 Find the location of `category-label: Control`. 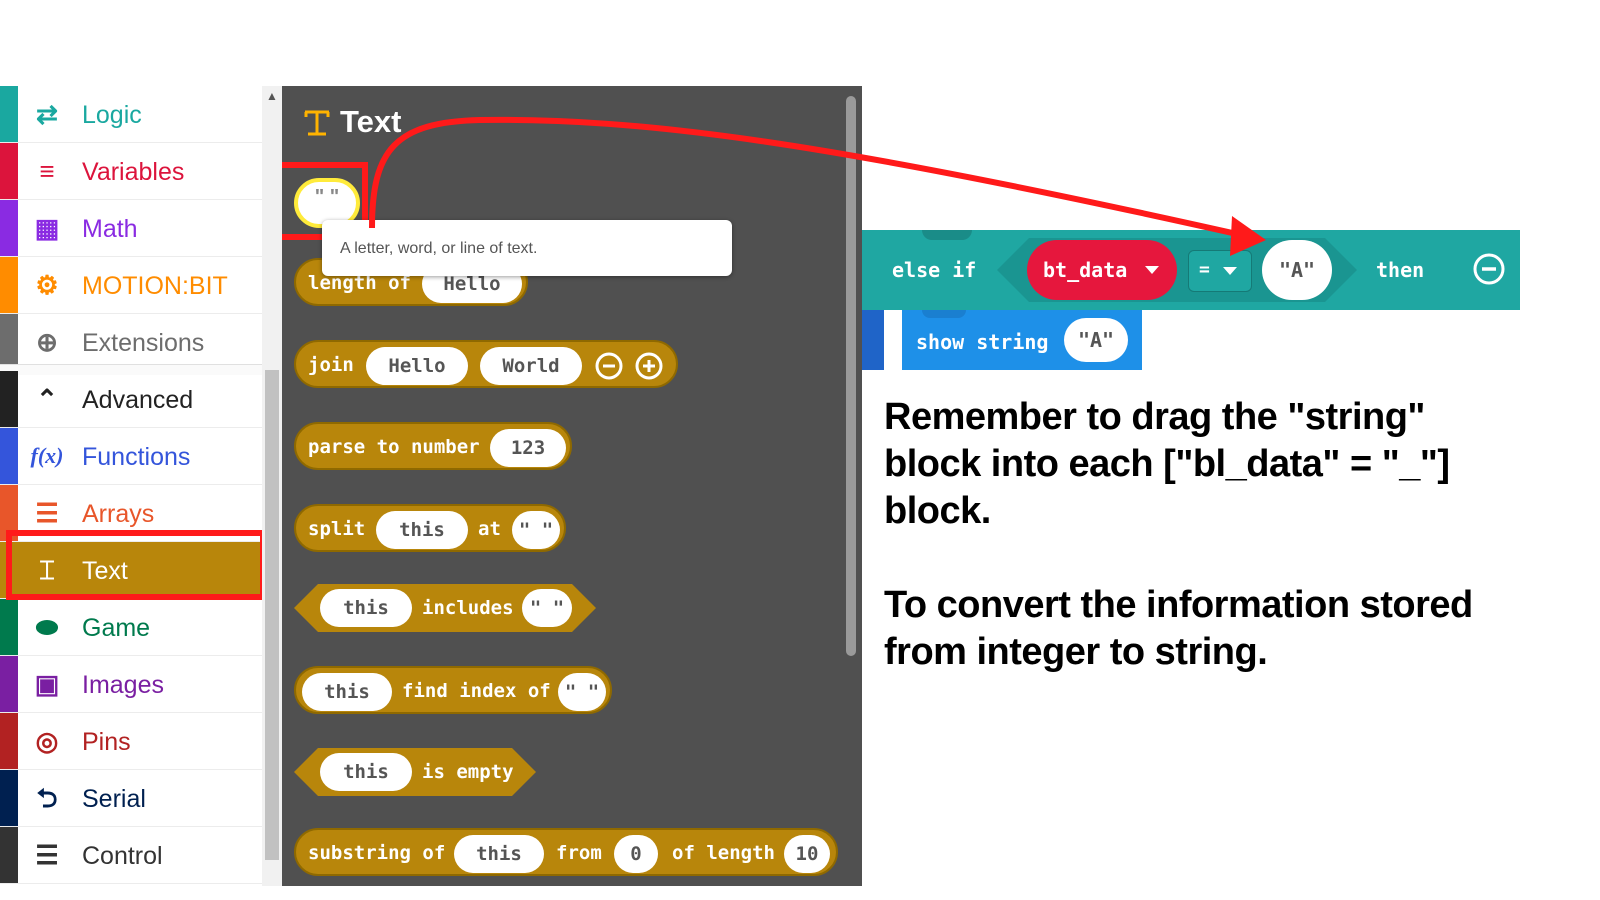

category-label: Control is located at coordinates (122, 856).